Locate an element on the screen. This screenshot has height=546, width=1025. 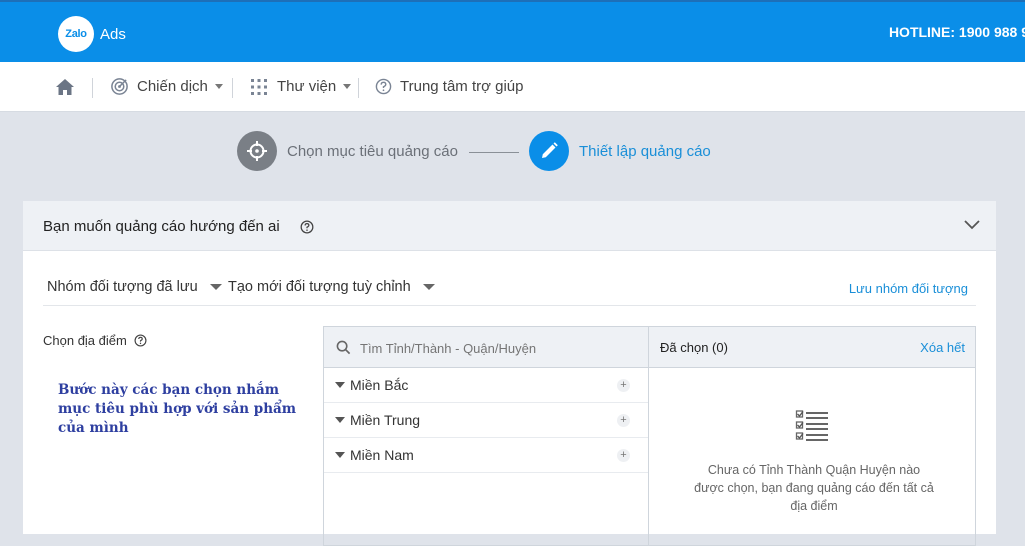
panel-title: Bạn muốn quảng cáo hướng đến ai is located at coordinates (161, 226).